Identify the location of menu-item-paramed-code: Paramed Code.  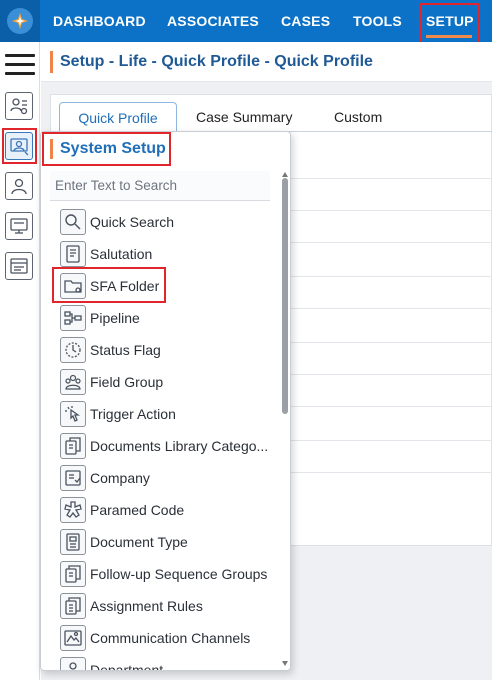
(161, 510).